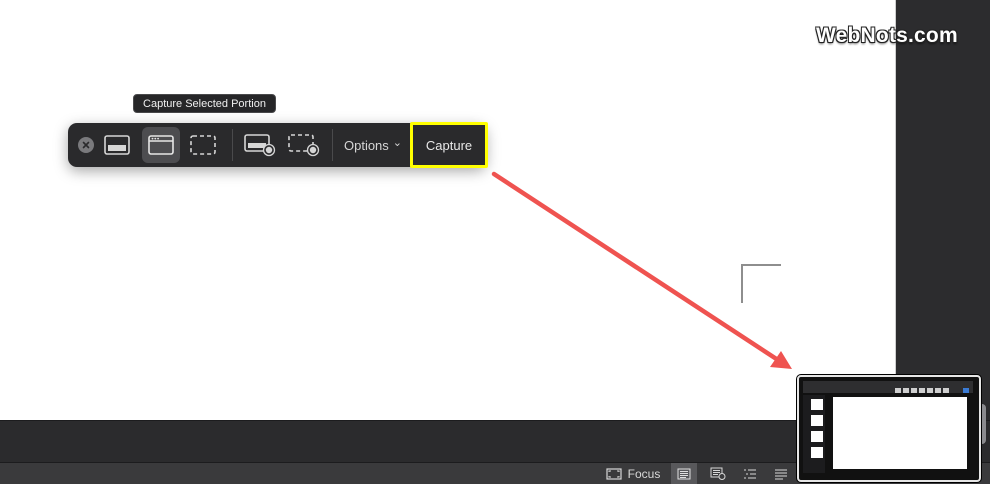 This screenshot has height=484, width=990. I want to click on print-layout-icon, so click(684, 473).